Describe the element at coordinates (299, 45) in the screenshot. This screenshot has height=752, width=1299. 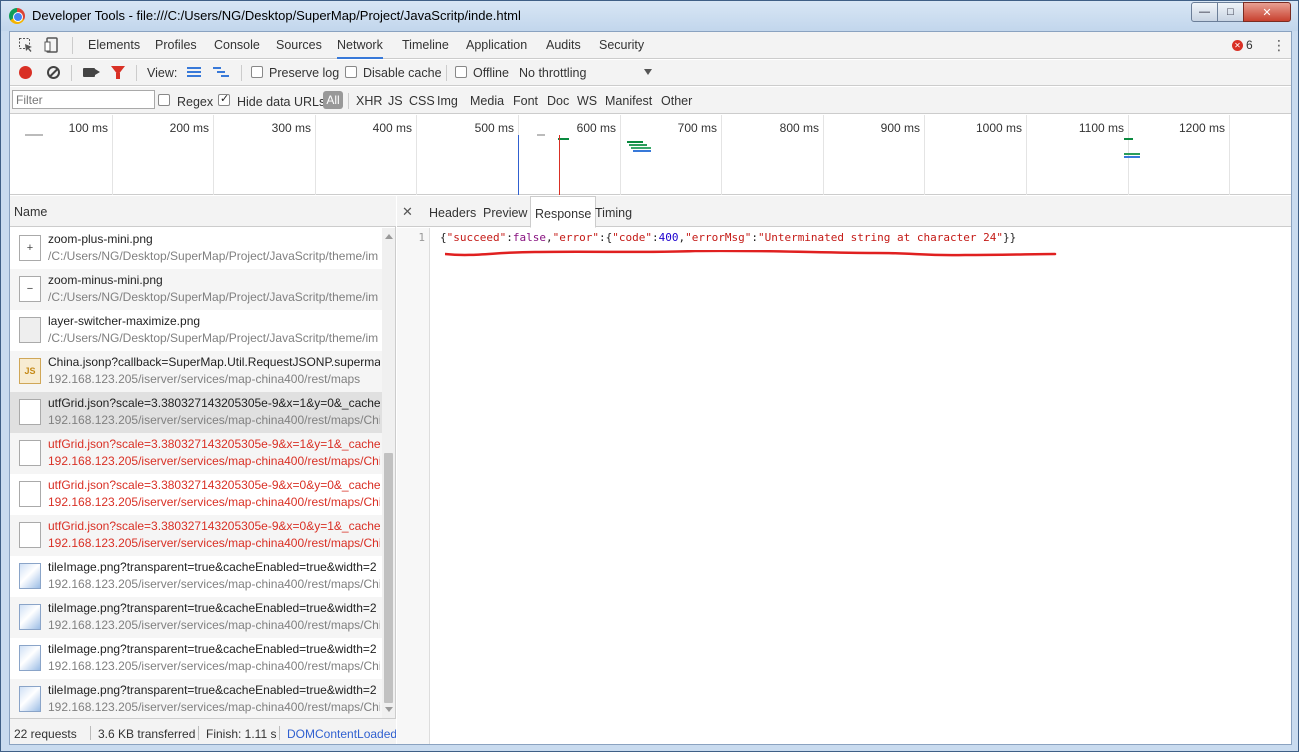
I see `tab-sources: Sources` at that location.